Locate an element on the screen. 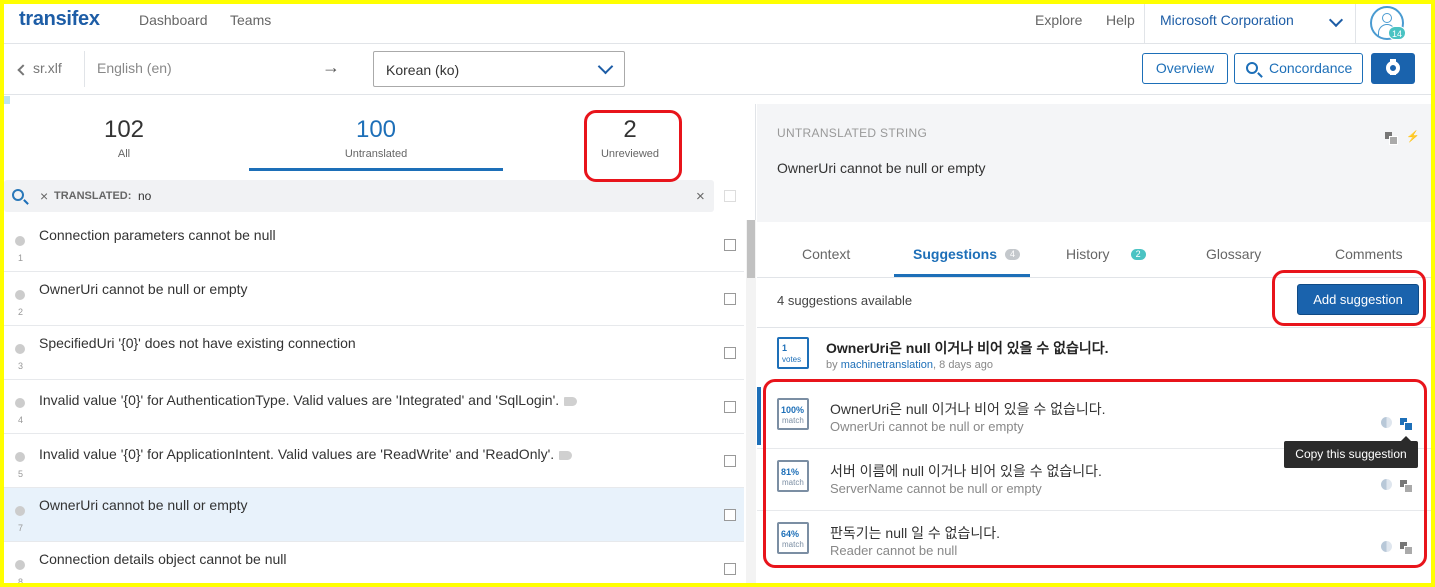 The width and height of the screenshot is (1435, 587). user-icon-head is located at coordinates (1387, 18).